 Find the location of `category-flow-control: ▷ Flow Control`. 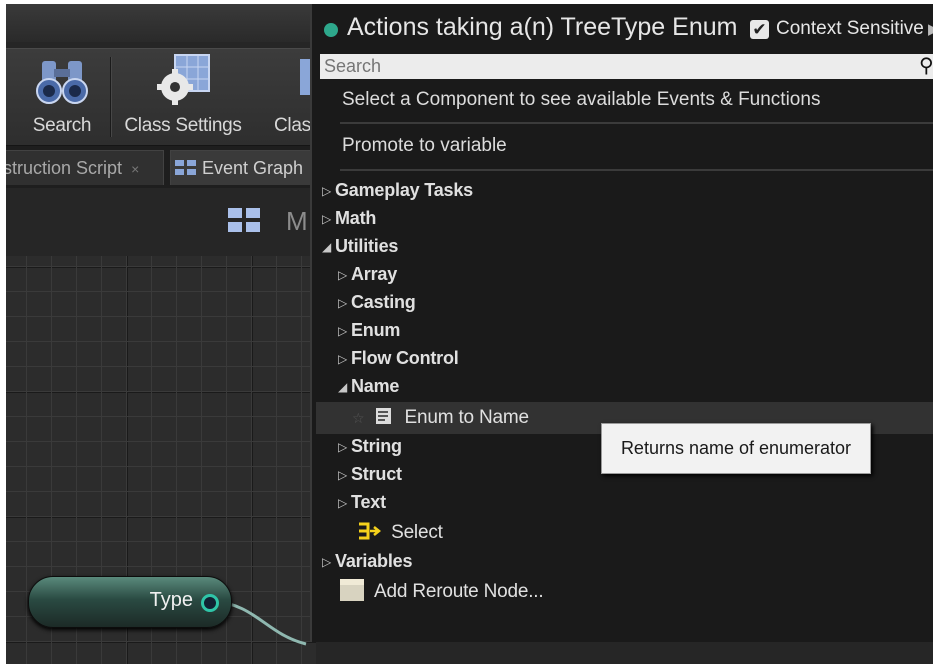

category-flow-control: ▷ Flow Control is located at coordinates (398, 358).